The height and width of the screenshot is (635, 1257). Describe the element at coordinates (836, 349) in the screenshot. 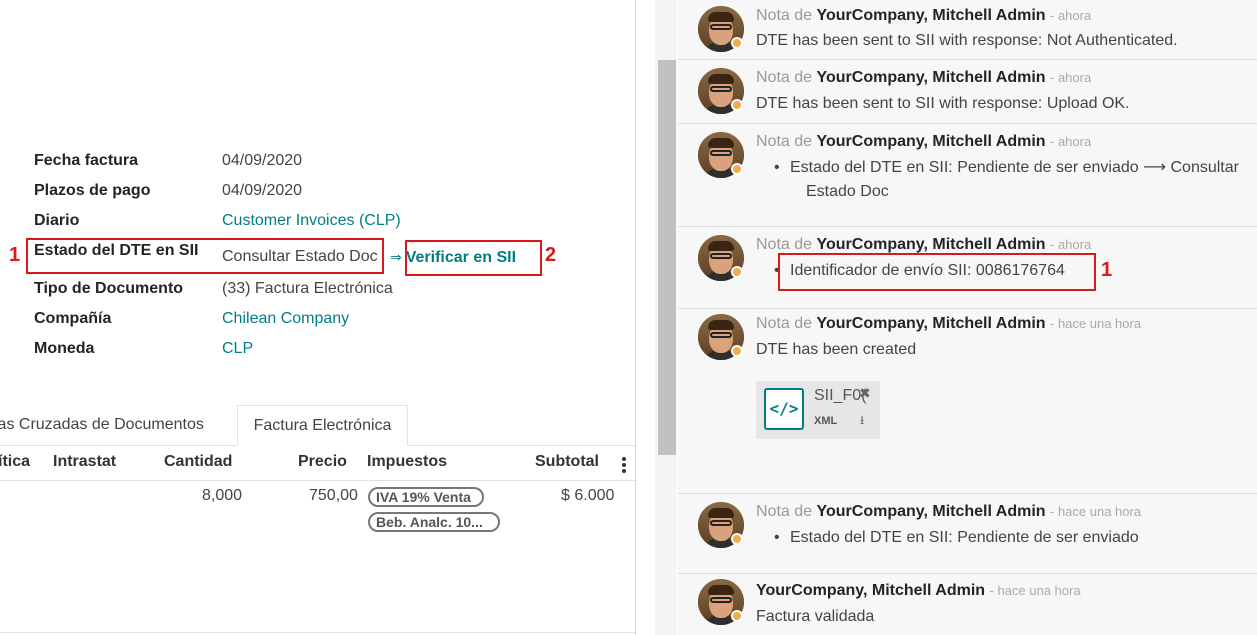

I see `message-body: DTE has been created` at that location.